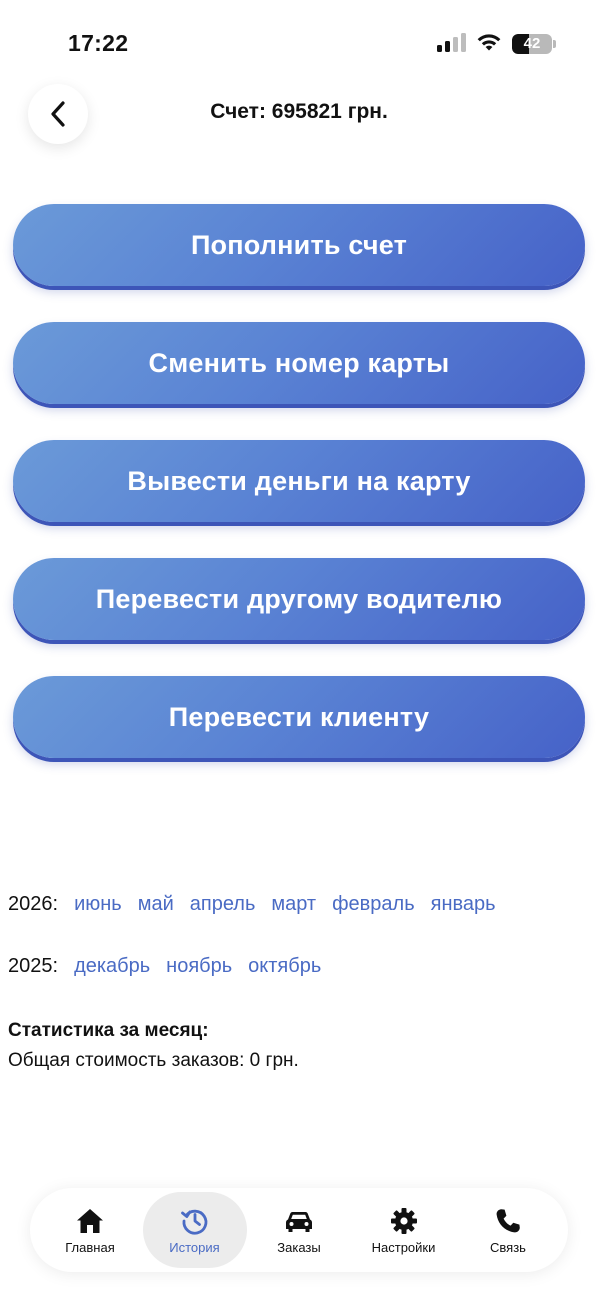  Describe the element at coordinates (194, 1247) in the screenshot. I see `nav-label: История` at that location.